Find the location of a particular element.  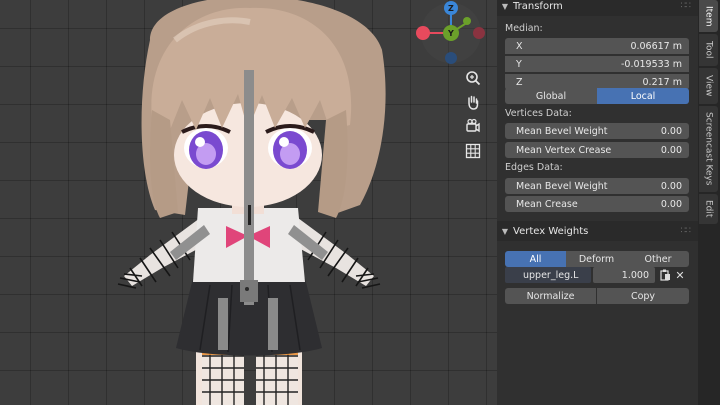

median-y-field: Y -0.019533 m is located at coordinates (597, 64).